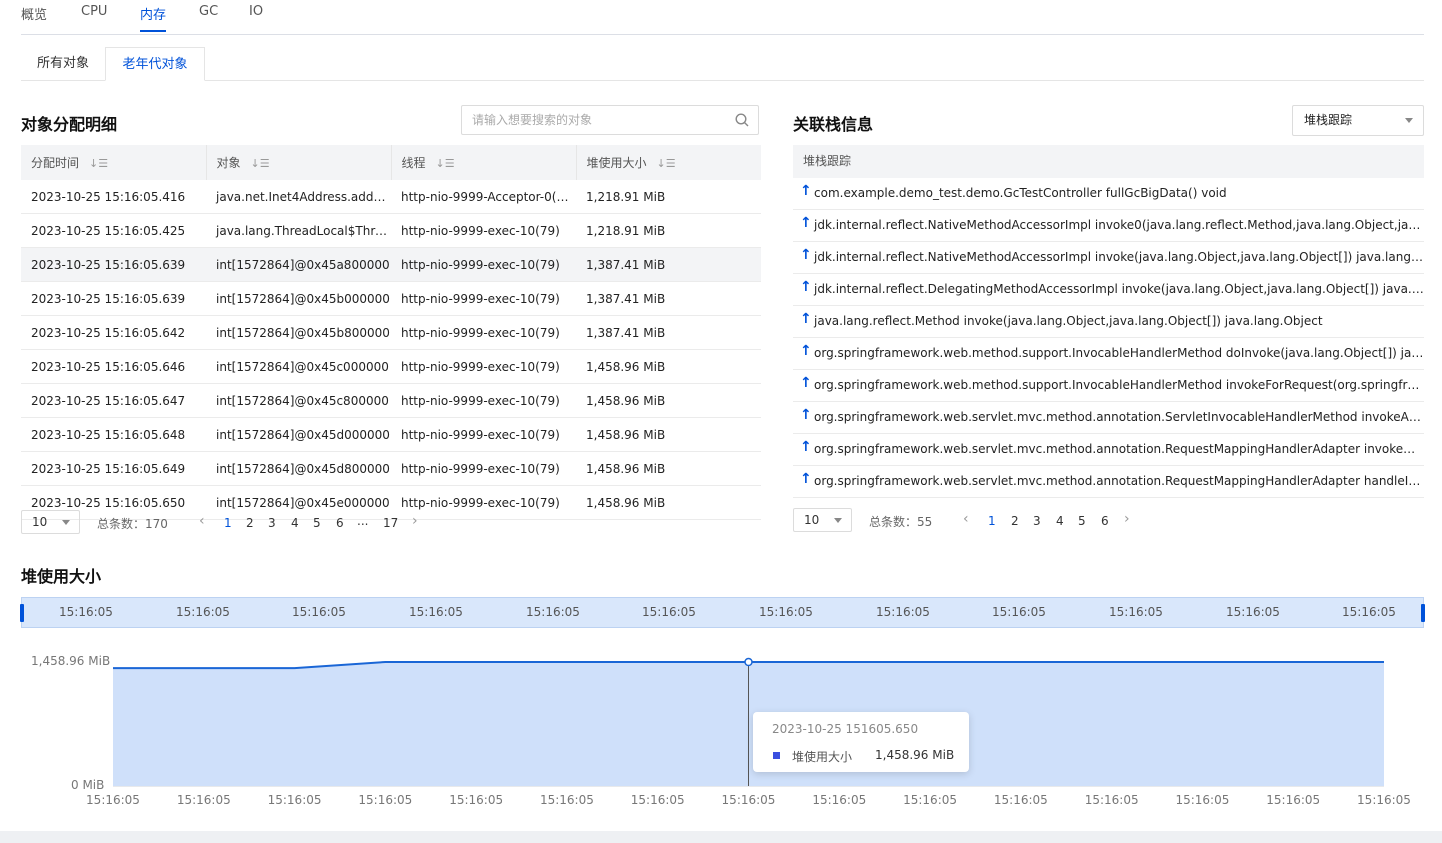 Image resolution: width=1442 pixels, height=843 pixels. I want to click on cell-time: 2023-10-25 15:16:05.642, so click(113, 332).